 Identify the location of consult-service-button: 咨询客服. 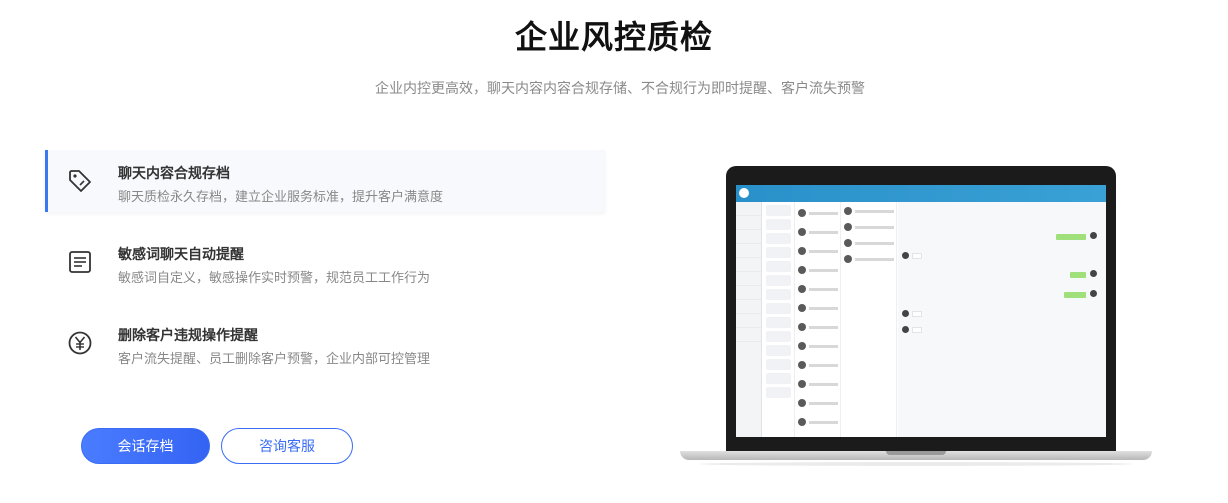
(287, 446).